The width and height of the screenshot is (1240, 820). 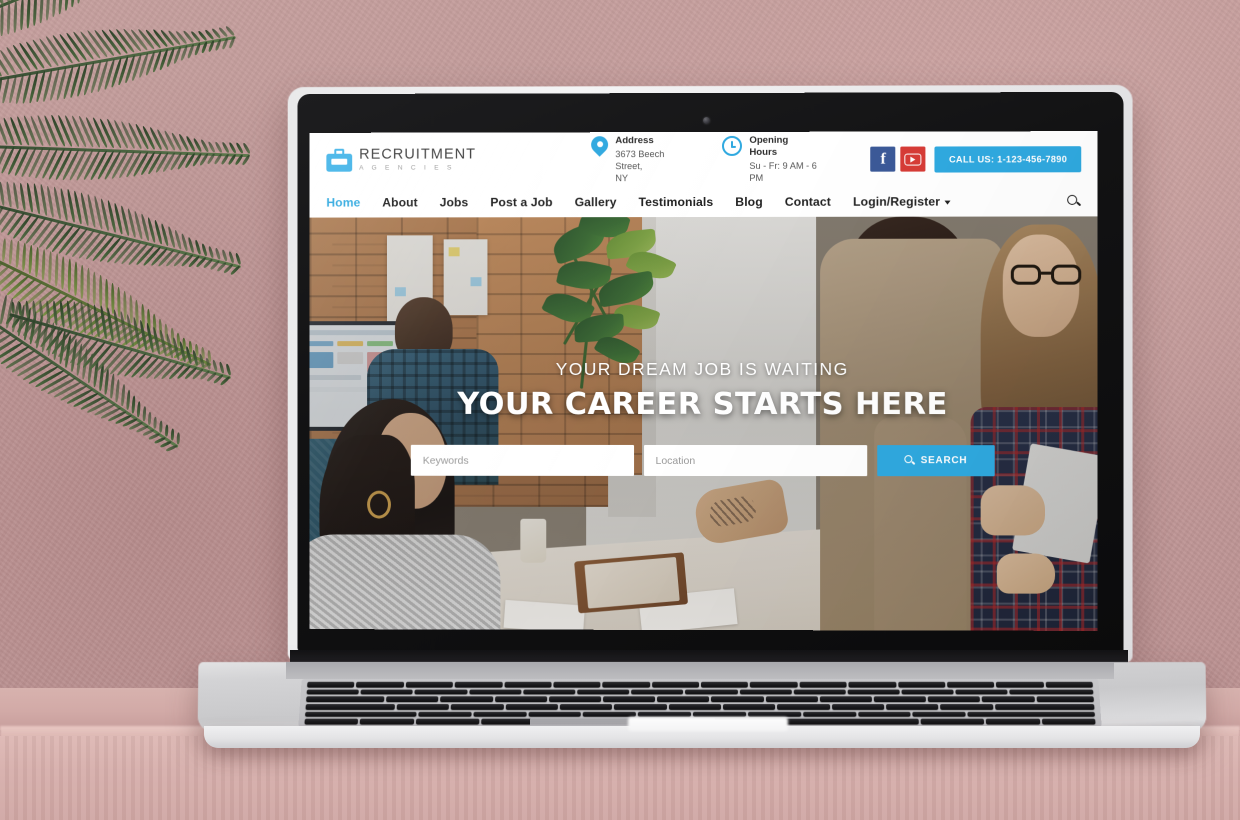 I want to click on call-us-button: CALL US: 1-123-456-7890, so click(x=1008, y=159).